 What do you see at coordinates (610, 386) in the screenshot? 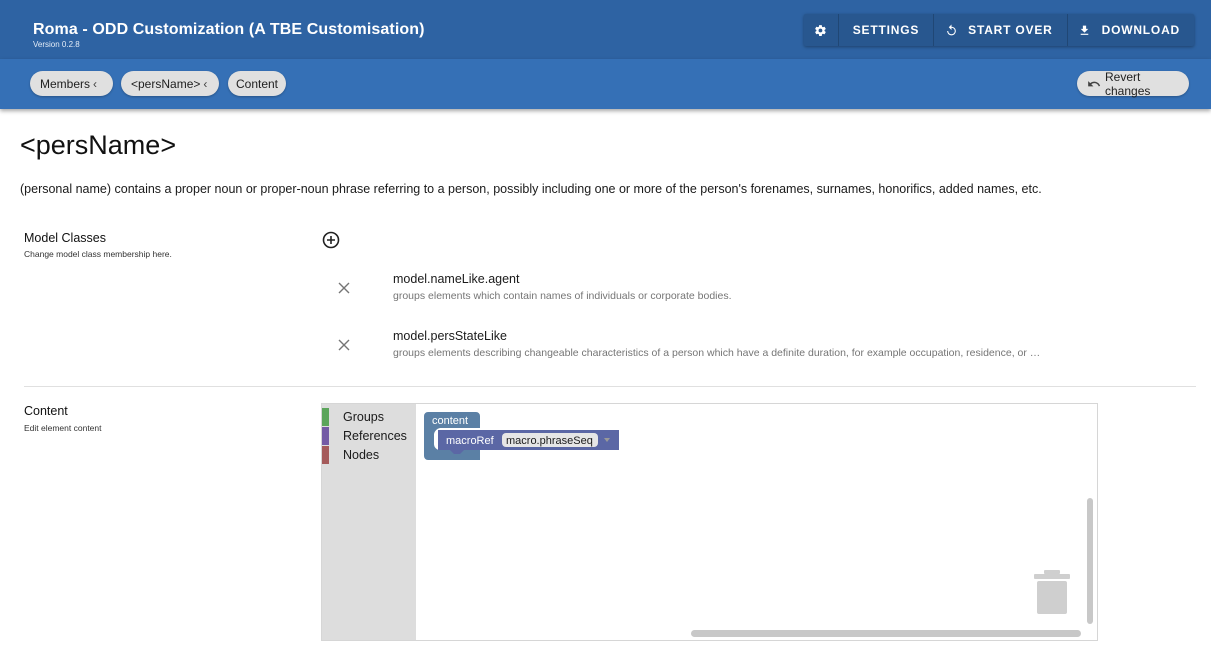
I see `section-divider` at bounding box center [610, 386].